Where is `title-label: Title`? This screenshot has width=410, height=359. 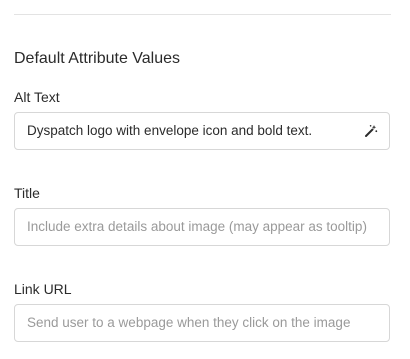
title-label: Title is located at coordinates (27, 193).